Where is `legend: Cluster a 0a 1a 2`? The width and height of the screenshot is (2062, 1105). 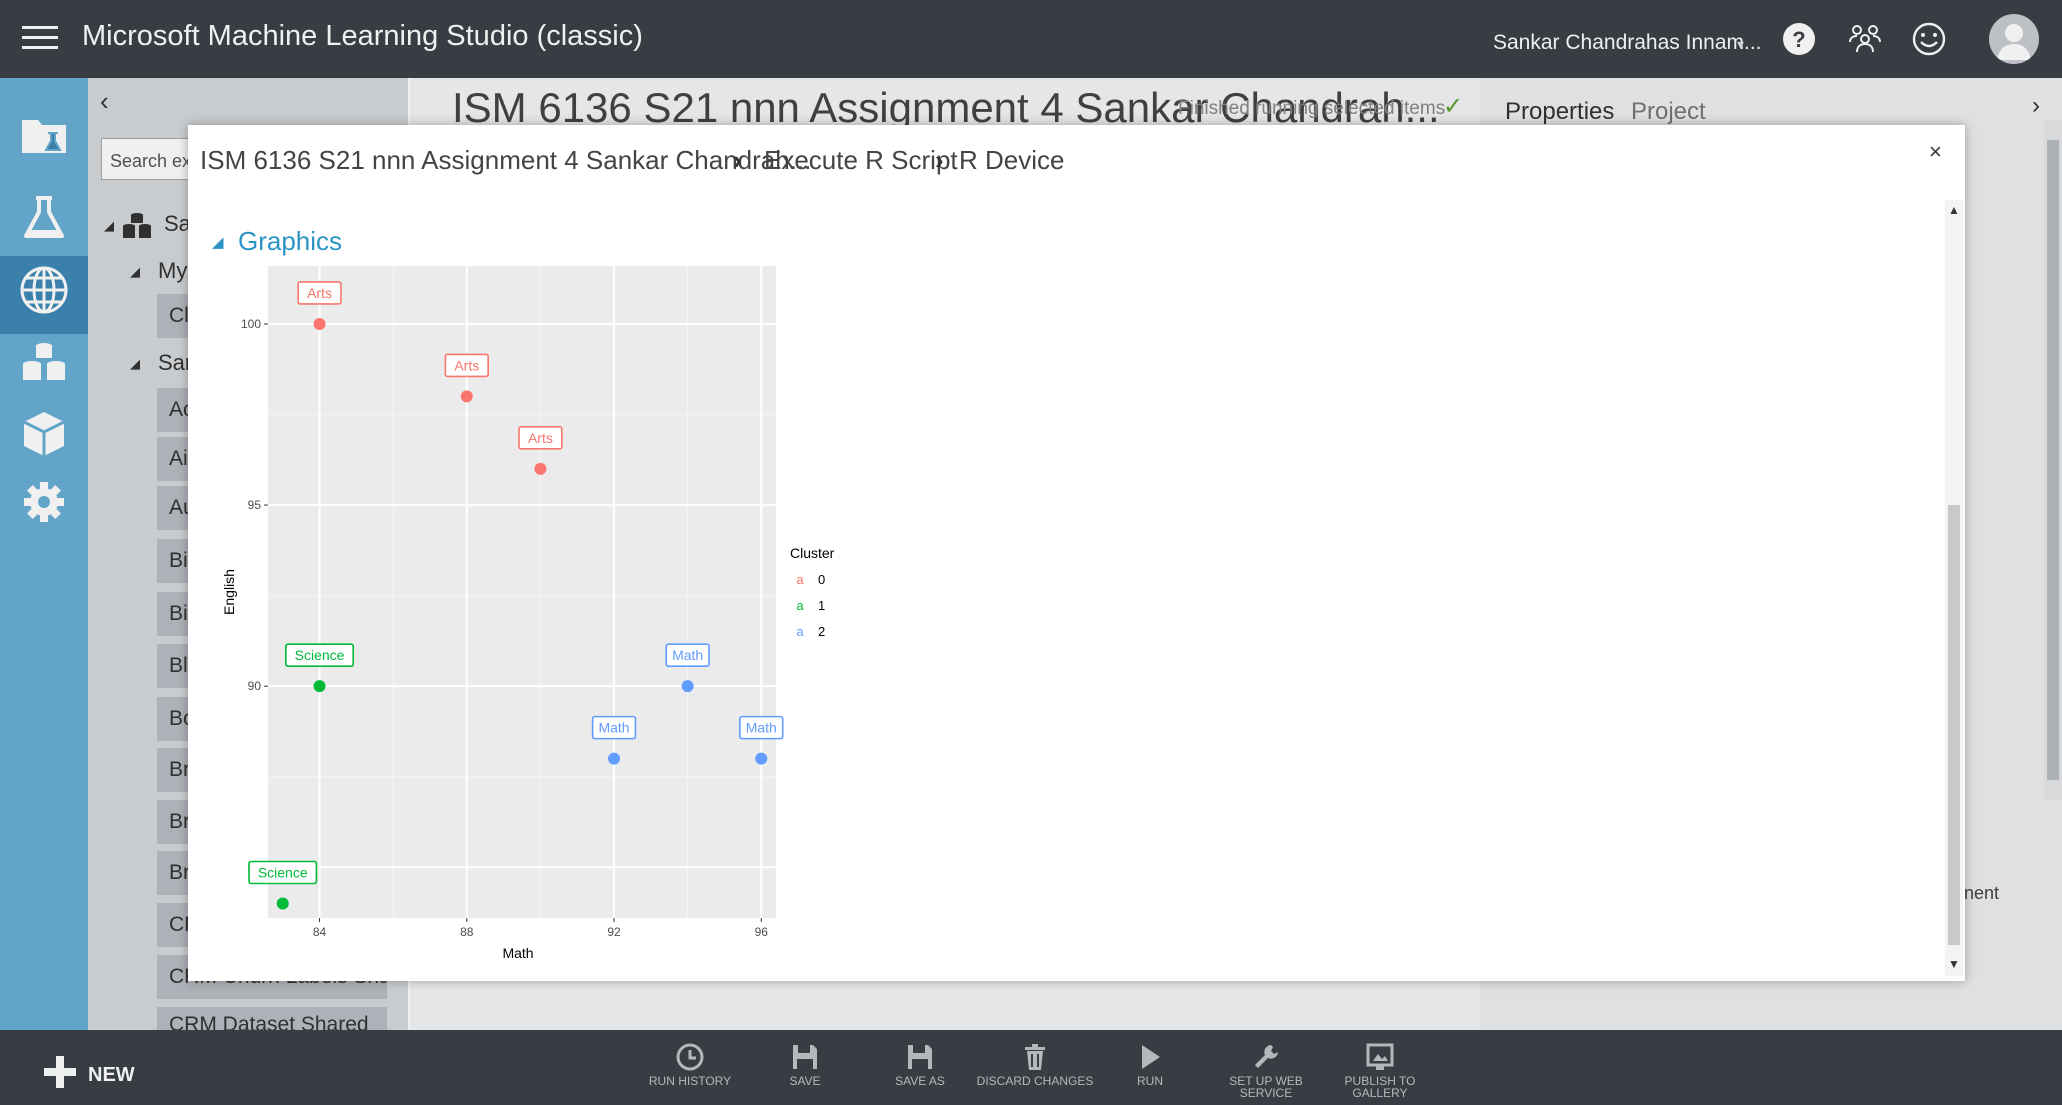
legend: Cluster a 0a 1a 2 is located at coordinates (812, 592).